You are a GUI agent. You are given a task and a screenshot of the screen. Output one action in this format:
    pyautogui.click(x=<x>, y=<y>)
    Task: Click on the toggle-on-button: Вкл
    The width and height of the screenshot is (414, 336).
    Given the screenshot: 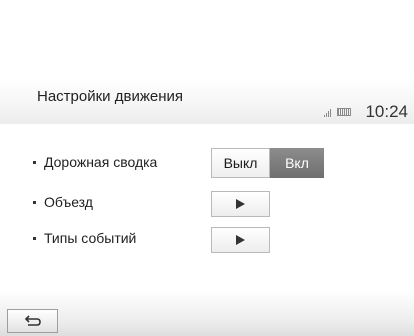 What is the action you would take?
    pyautogui.click(x=297, y=163)
    